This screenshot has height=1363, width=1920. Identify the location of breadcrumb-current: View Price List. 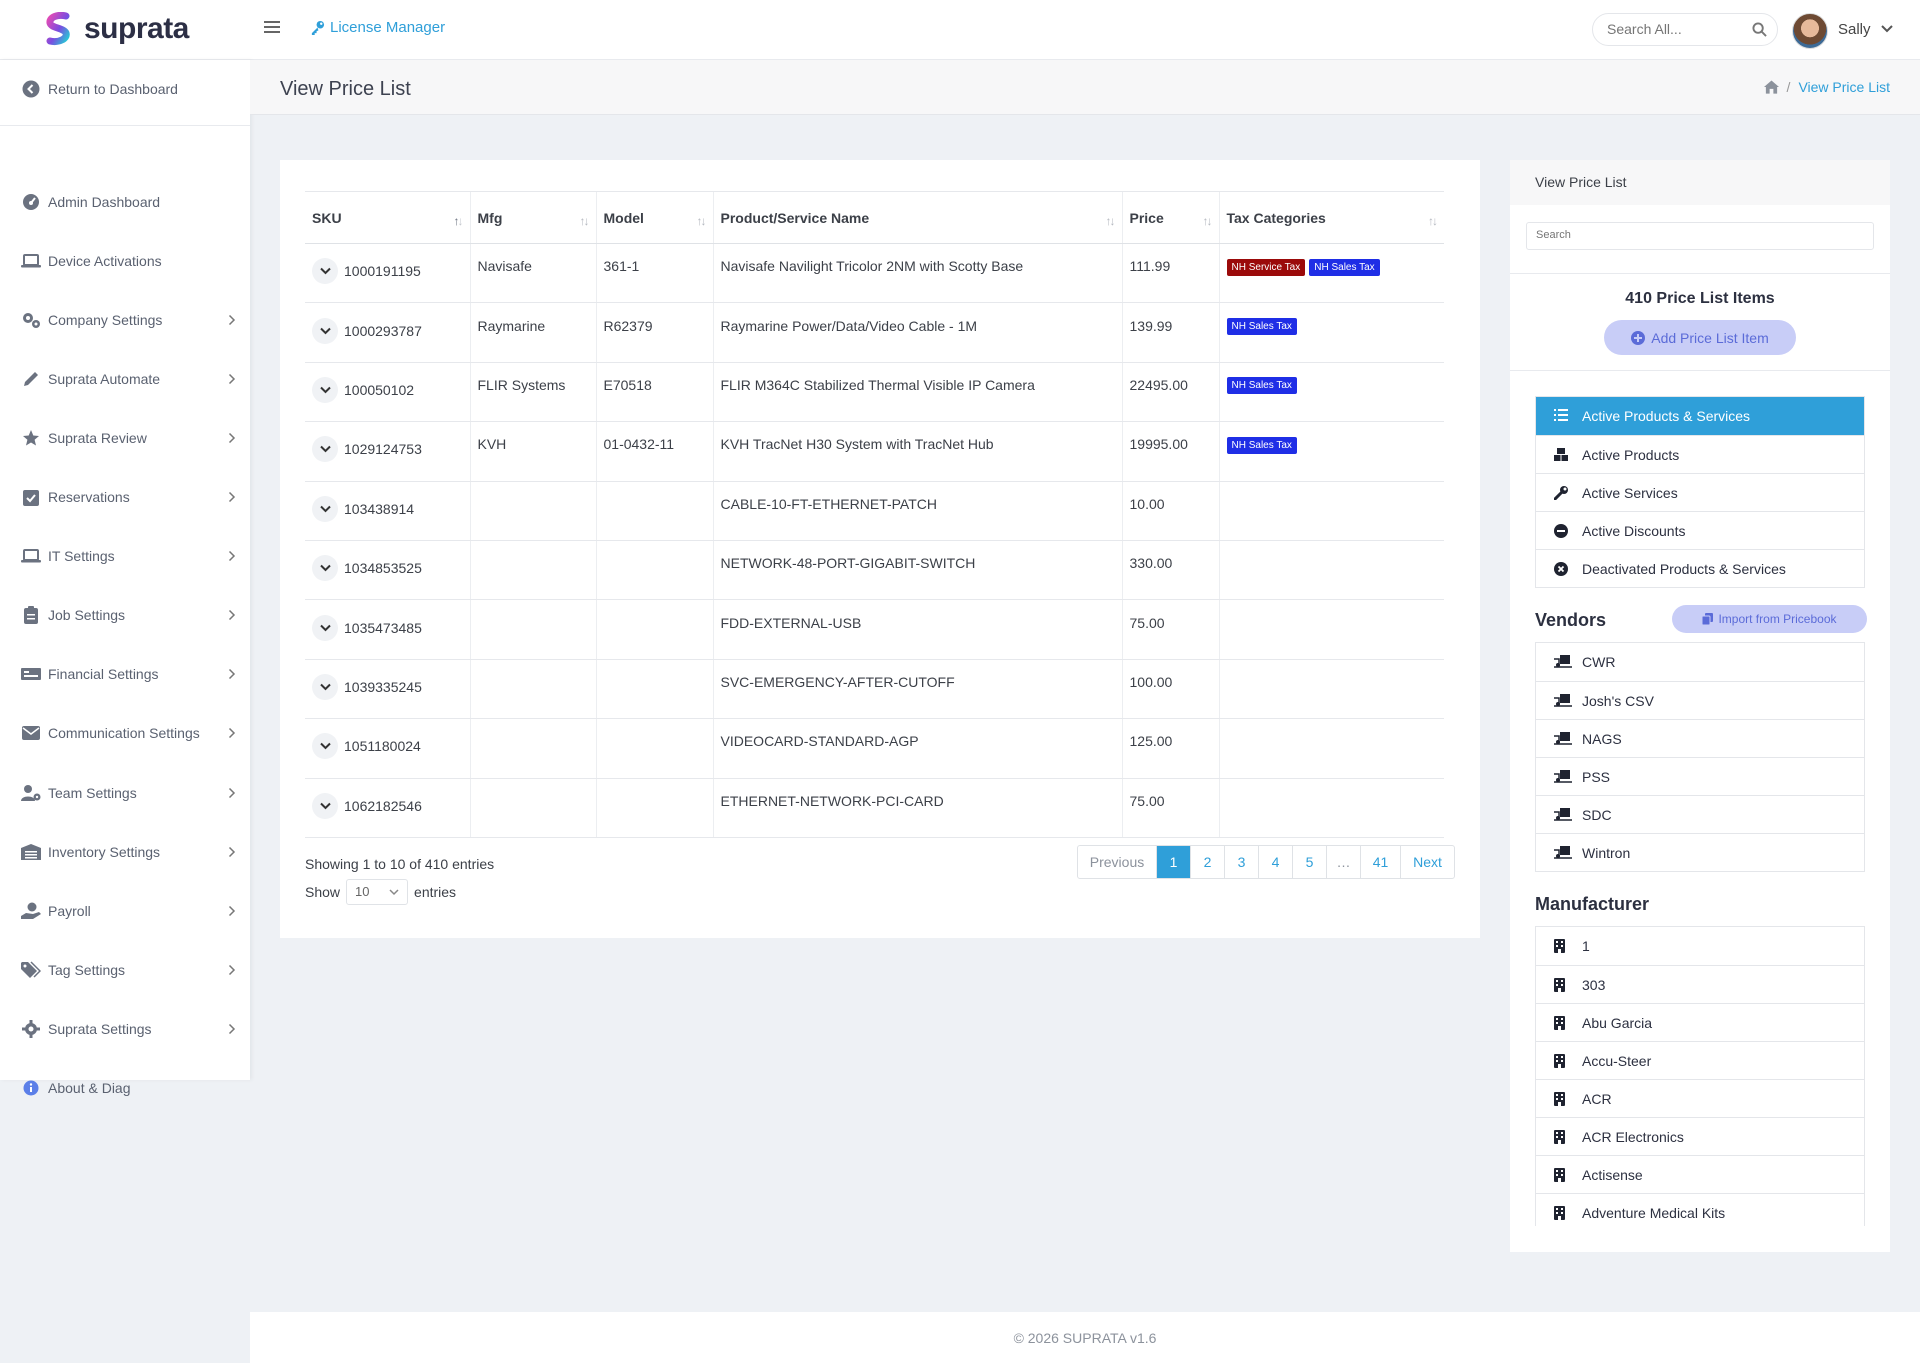
(1844, 87).